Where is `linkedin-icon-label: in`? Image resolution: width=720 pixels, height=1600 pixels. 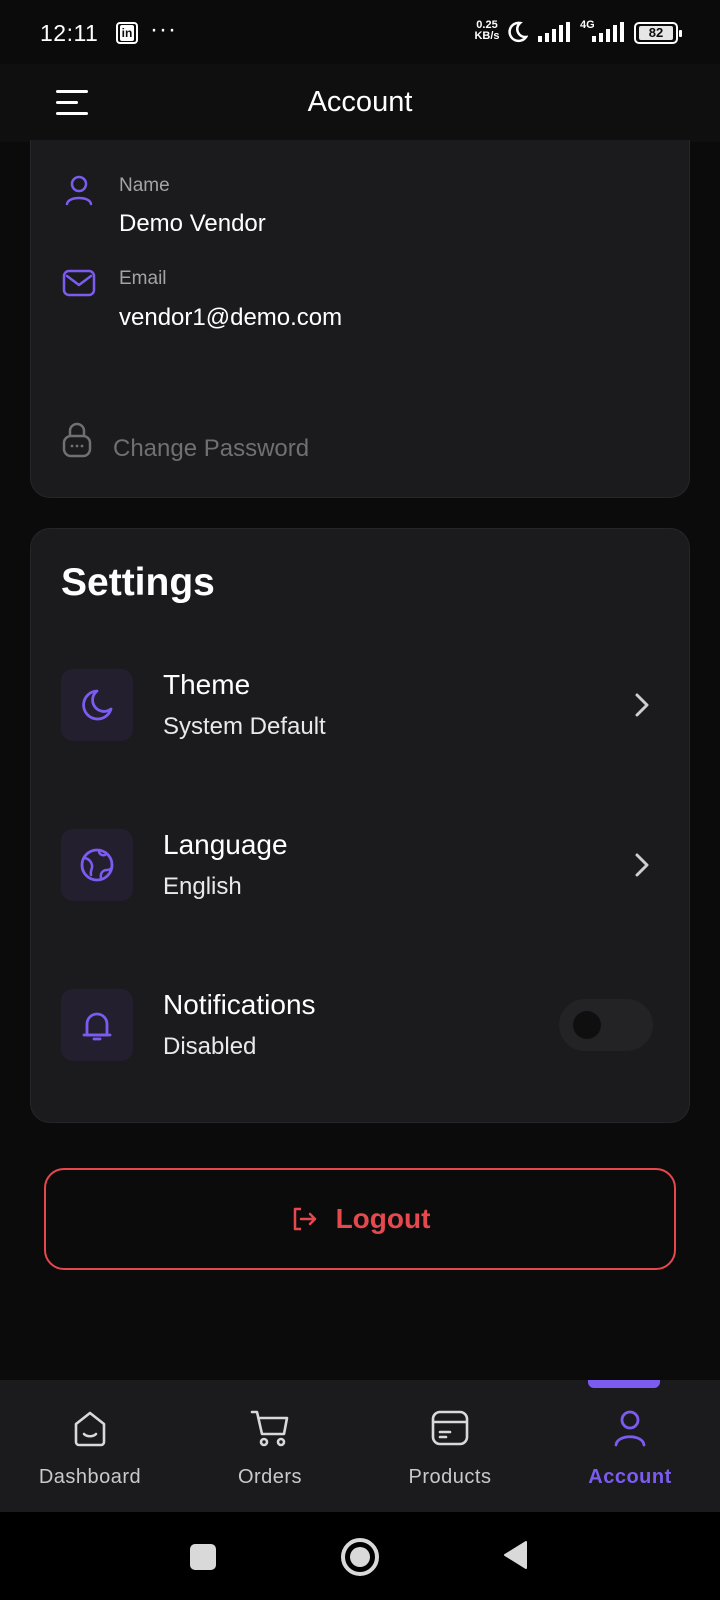
linkedin-icon-label: in is located at coordinates (127, 33).